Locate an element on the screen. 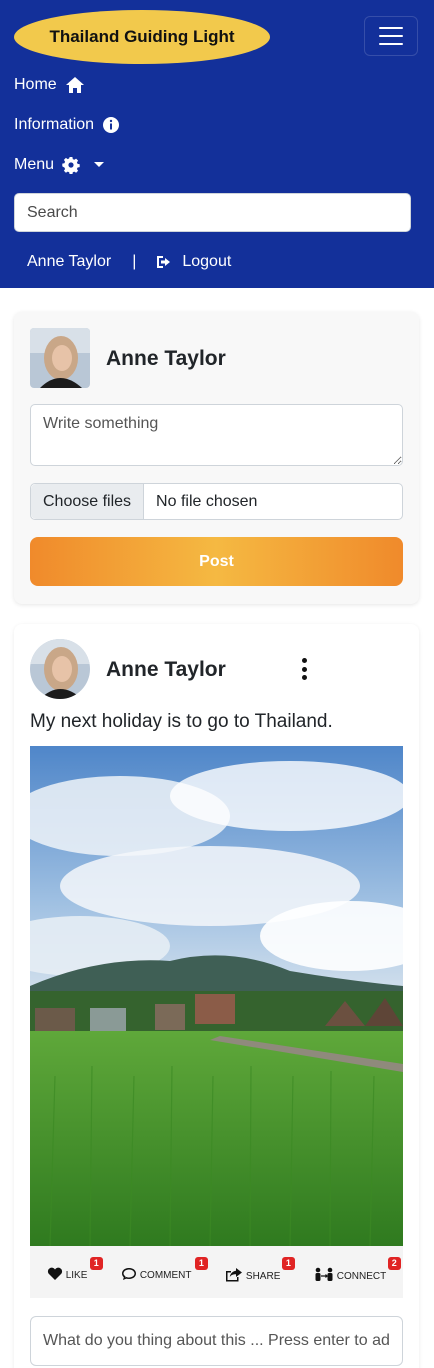  share-count-badge: 1 is located at coordinates (288, 1263).